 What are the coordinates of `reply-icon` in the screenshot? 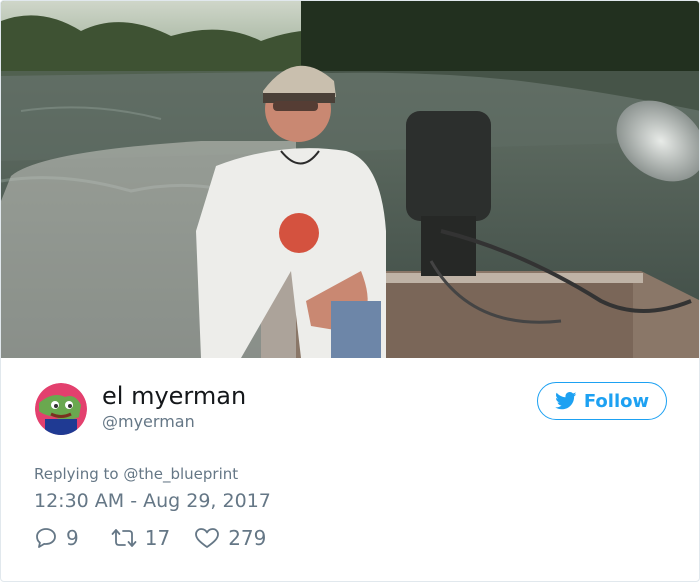 It's located at (46, 538).